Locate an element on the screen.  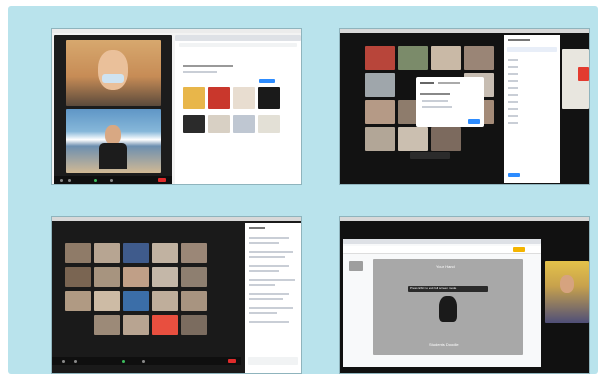
search-input is located at coordinates (532, 49).